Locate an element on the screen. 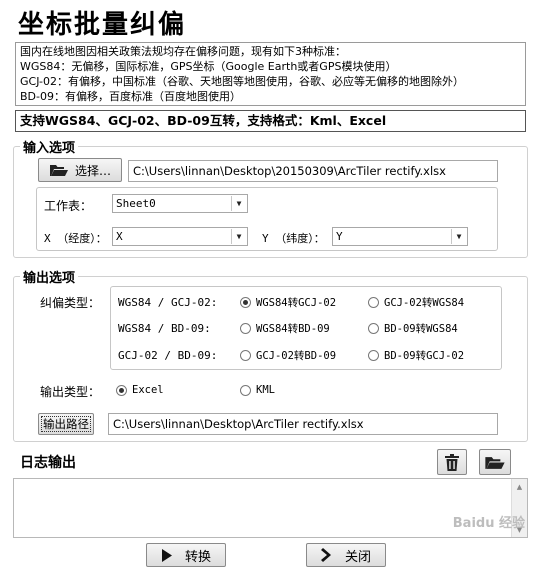 The image size is (541, 571). radio-output-kml: KML is located at coordinates (257, 390).